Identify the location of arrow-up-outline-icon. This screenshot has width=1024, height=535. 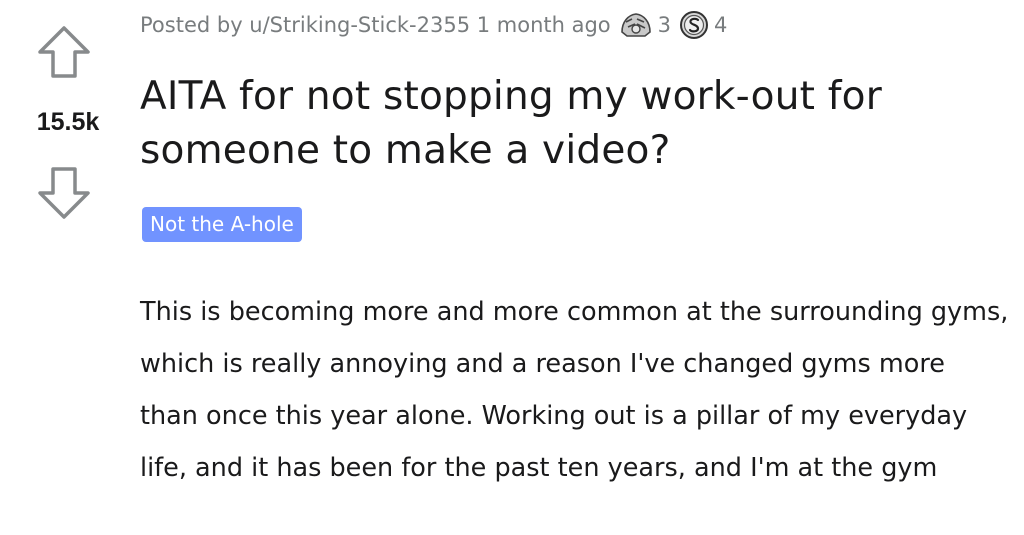
(64, 52).